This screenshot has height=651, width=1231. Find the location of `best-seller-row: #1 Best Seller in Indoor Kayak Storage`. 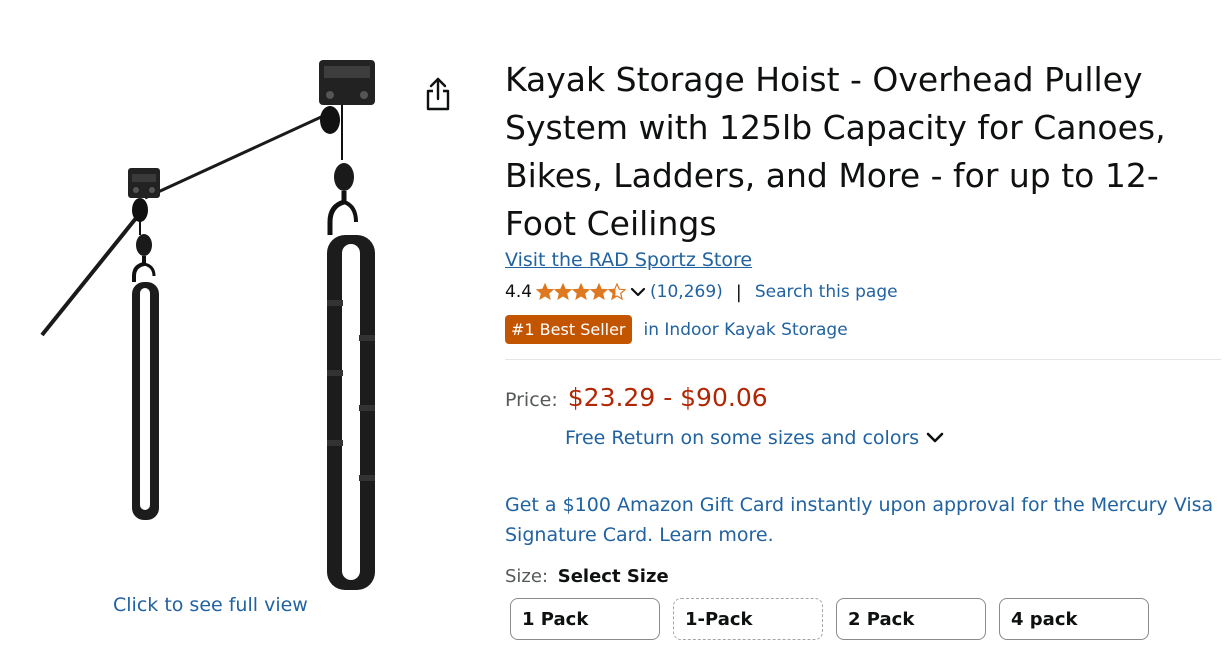

best-seller-row: #1 Best Seller in Indoor Kayak Storage is located at coordinates (676, 329).